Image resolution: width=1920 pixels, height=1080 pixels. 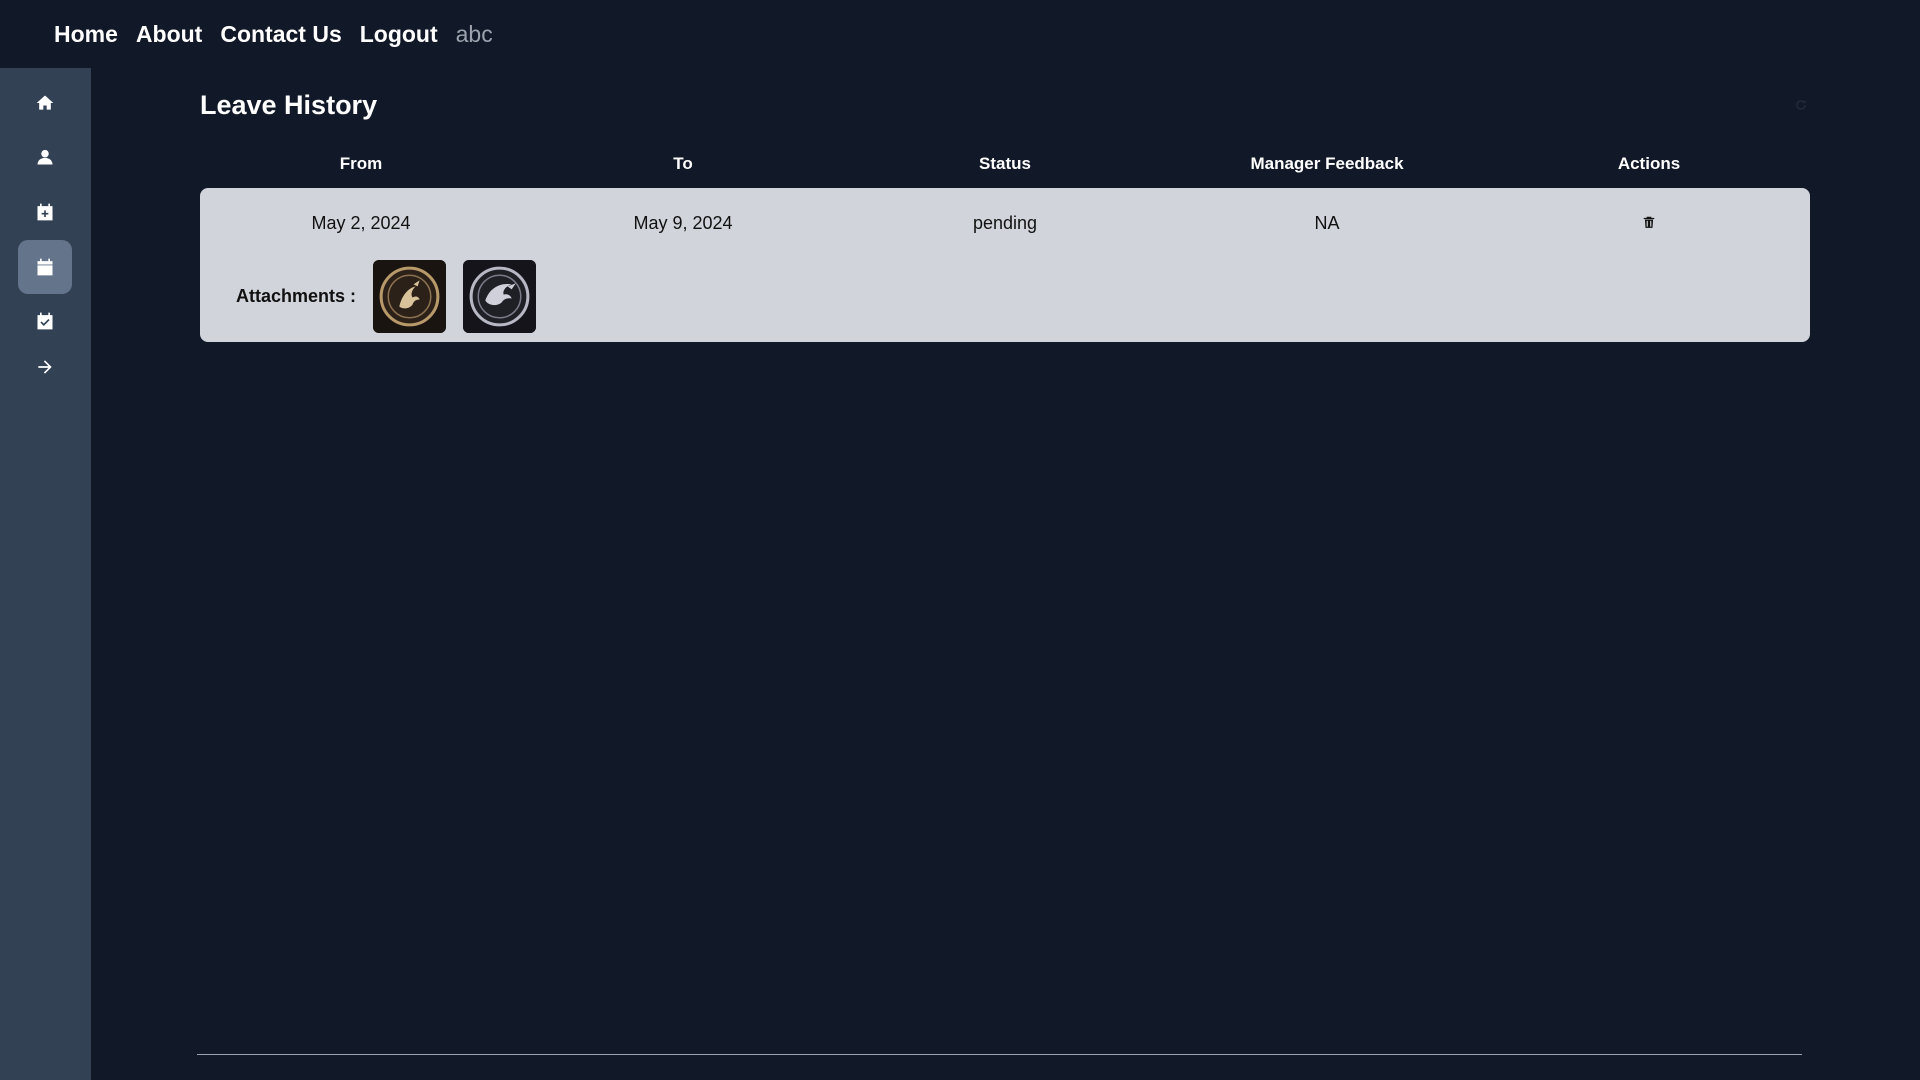 I want to click on nav-logout-link: Logout, so click(x=399, y=34).